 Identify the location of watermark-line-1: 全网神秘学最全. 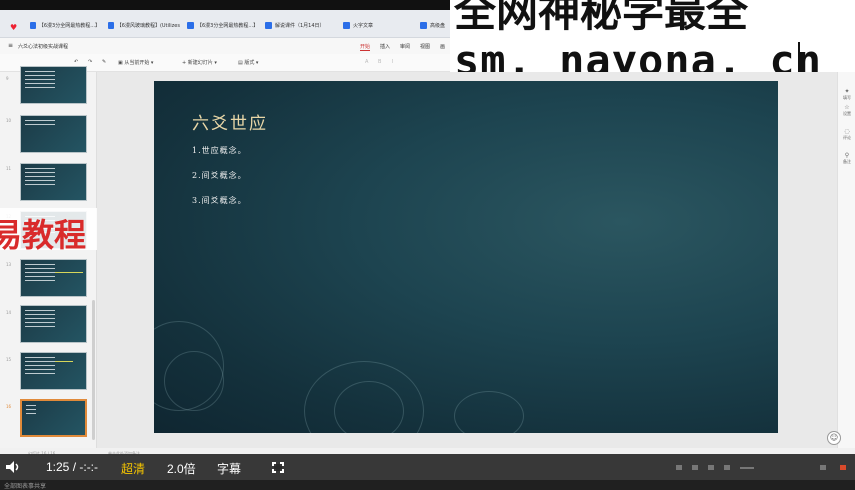
(601, 18).